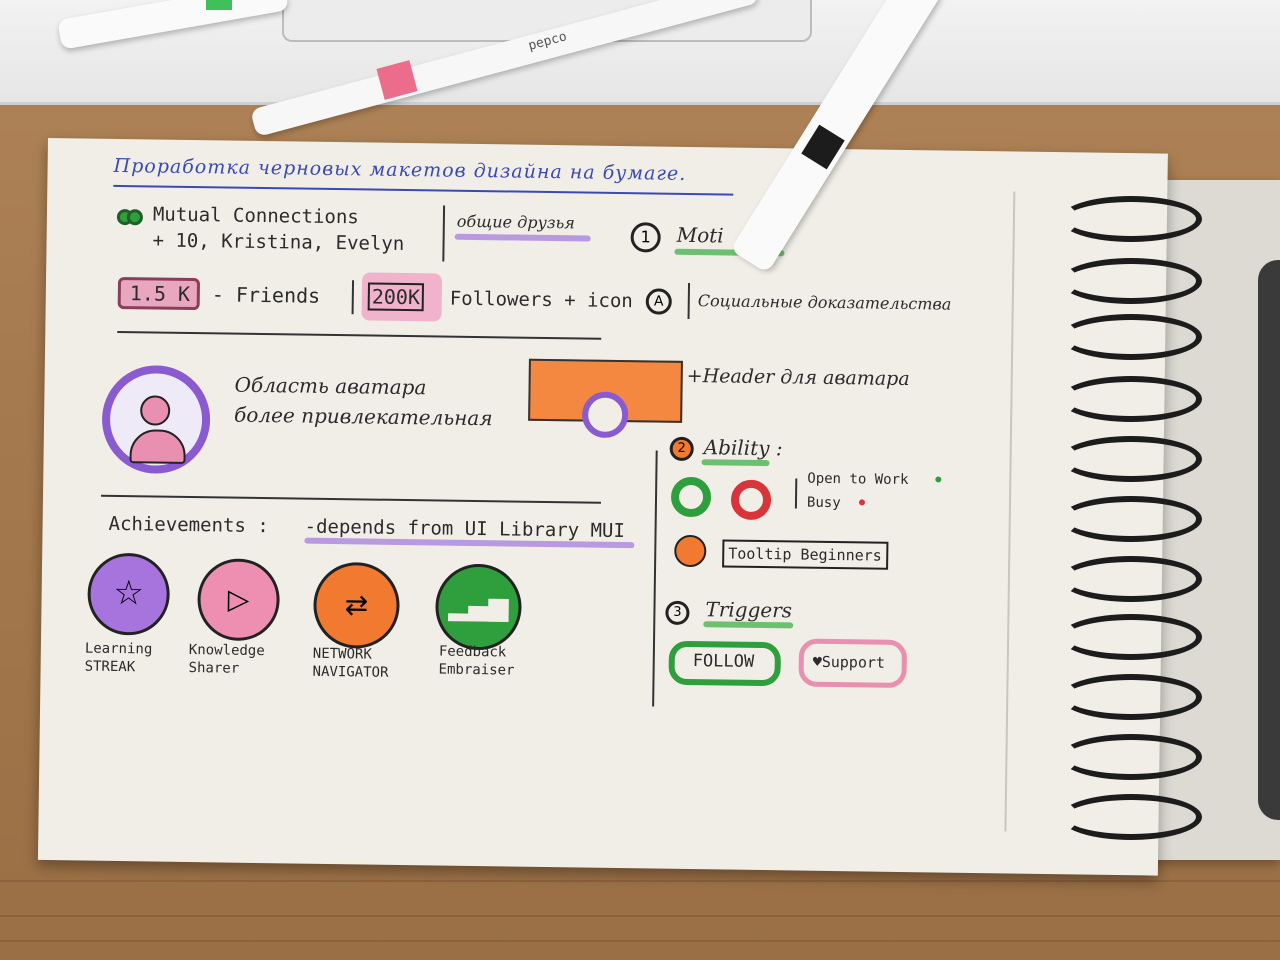 The image size is (1280, 960). Describe the element at coordinates (541, 300) in the screenshot. I see `followers-label: Followers + icon` at that location.